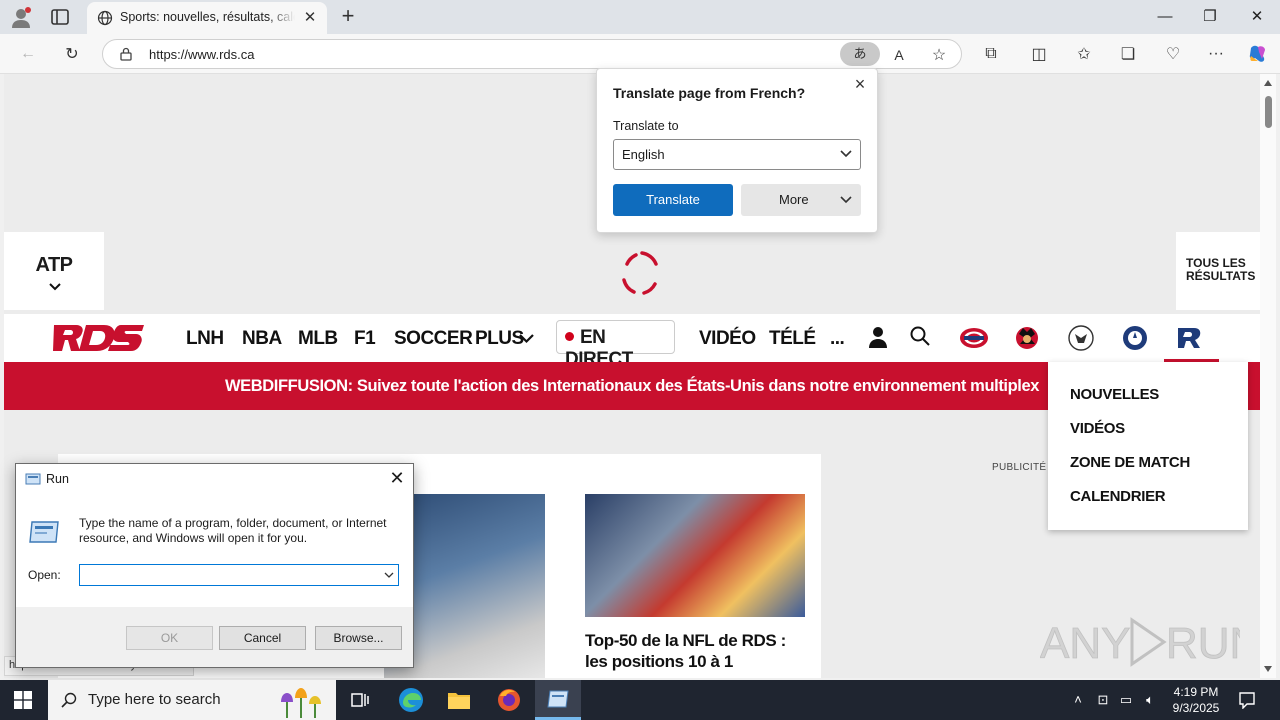 Image resolution: width=1280 pixels, height=720 pixels. Describe the element at coordinates (33, 479) in the screenshot. I see `run-app-icon` at that location.